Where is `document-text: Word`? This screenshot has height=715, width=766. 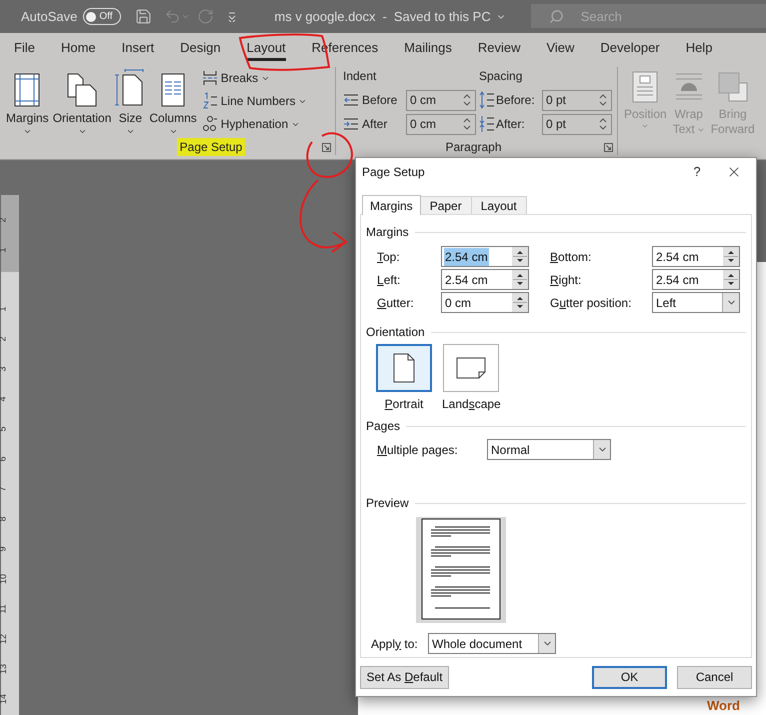
document-text: Word is located at coordinates (723, 706).